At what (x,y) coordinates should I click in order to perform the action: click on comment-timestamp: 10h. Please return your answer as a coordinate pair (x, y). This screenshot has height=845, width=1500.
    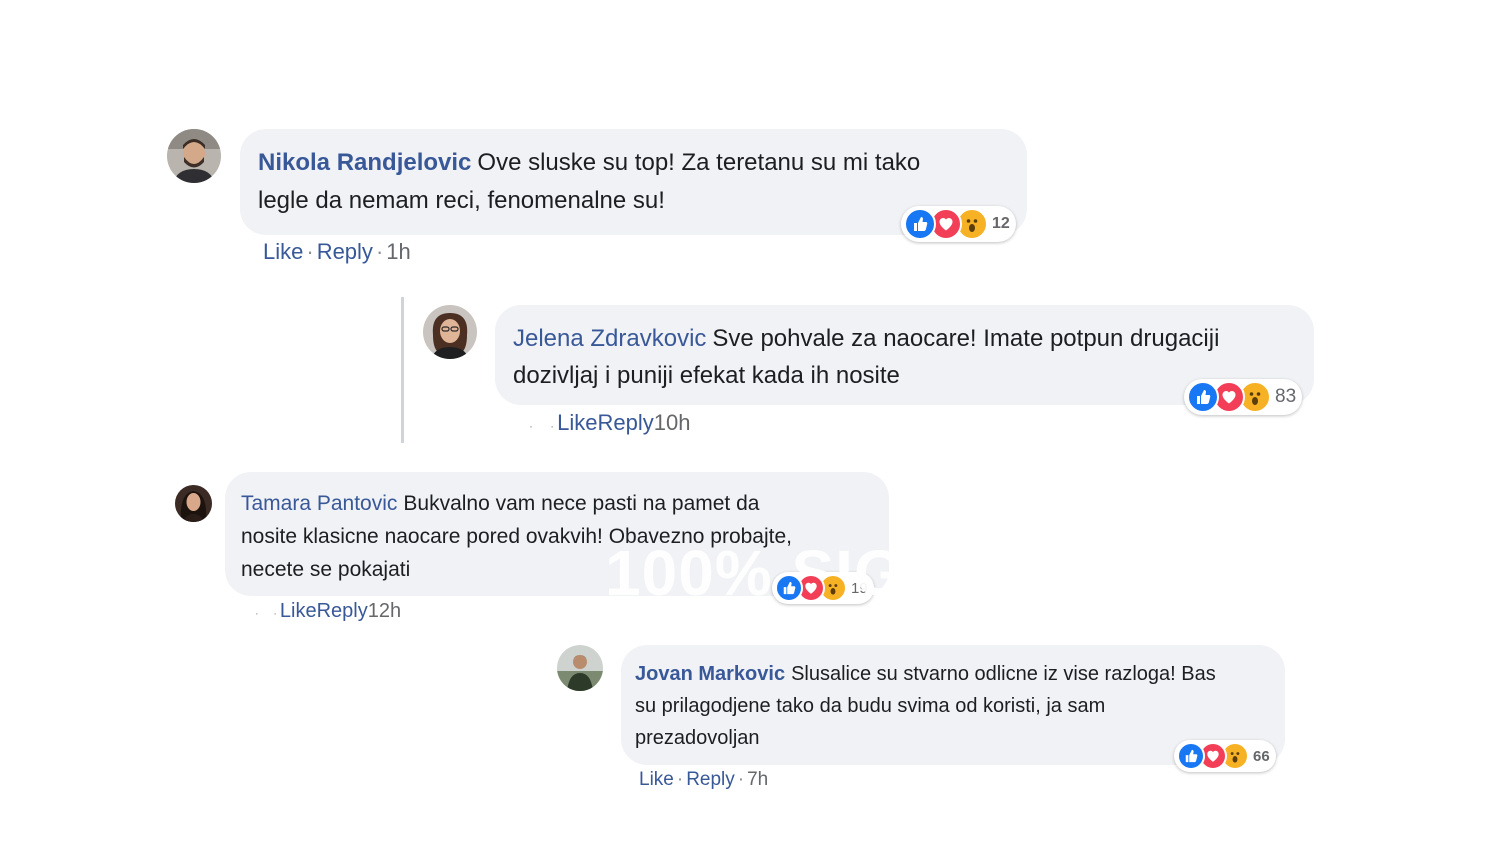
    Looking at the image, I should click on (672, 422).